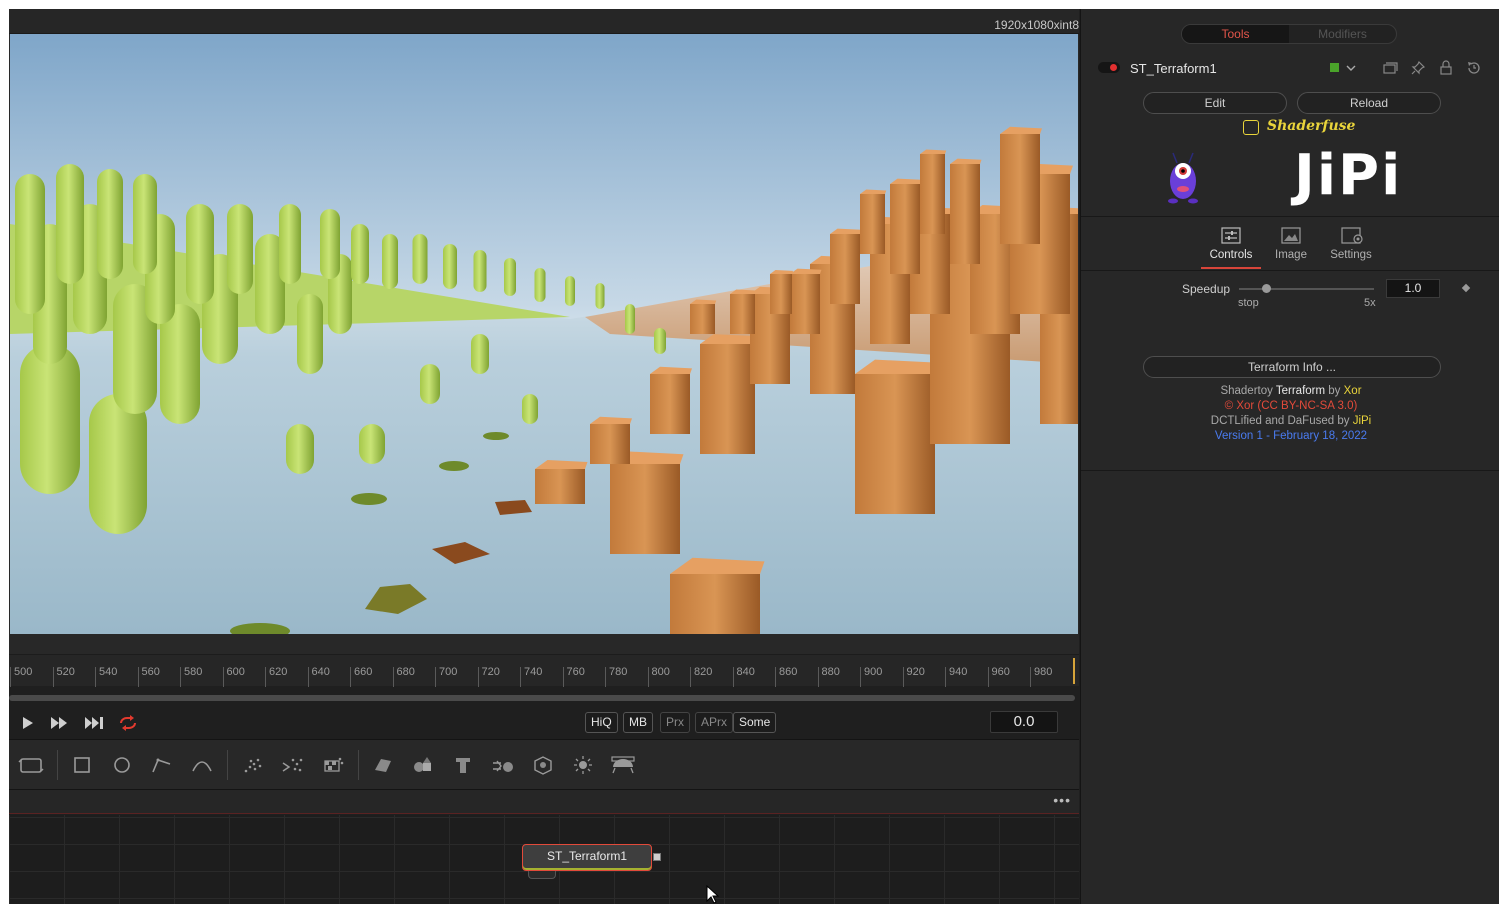 The height and width of the screenshot is (911, 1507). Describe the element at coordinates (60, 723) in the screenshot. I see `fast-forward-icon` at that location.